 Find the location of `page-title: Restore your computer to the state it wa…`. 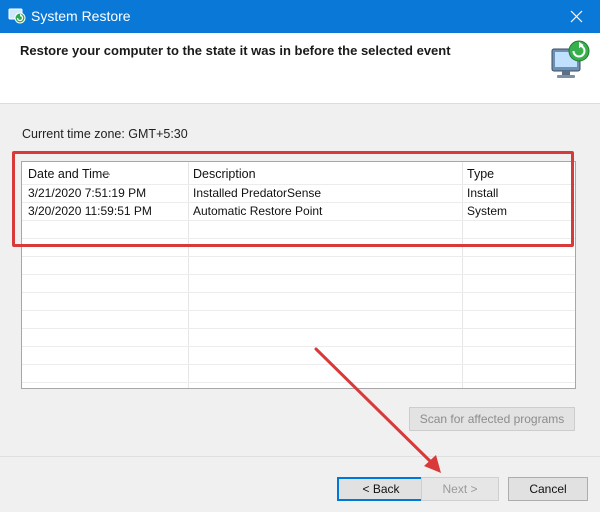

page-title: Restore your computer to the state it wa… is located at coordinates (235, 50).